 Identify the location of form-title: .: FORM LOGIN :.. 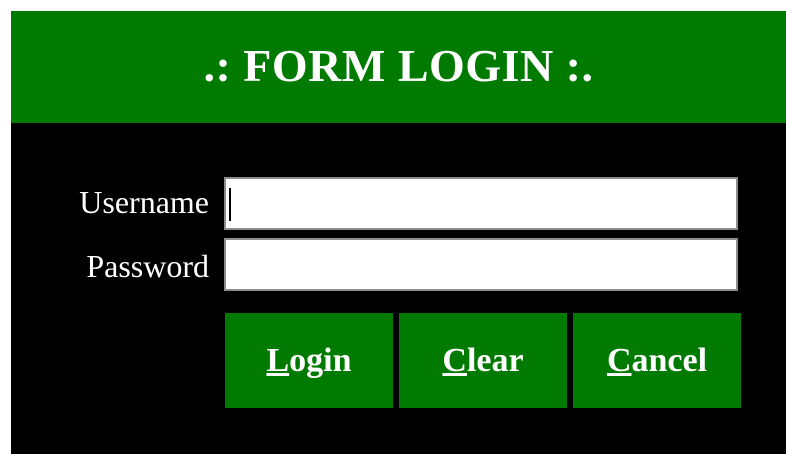
(398, 65).